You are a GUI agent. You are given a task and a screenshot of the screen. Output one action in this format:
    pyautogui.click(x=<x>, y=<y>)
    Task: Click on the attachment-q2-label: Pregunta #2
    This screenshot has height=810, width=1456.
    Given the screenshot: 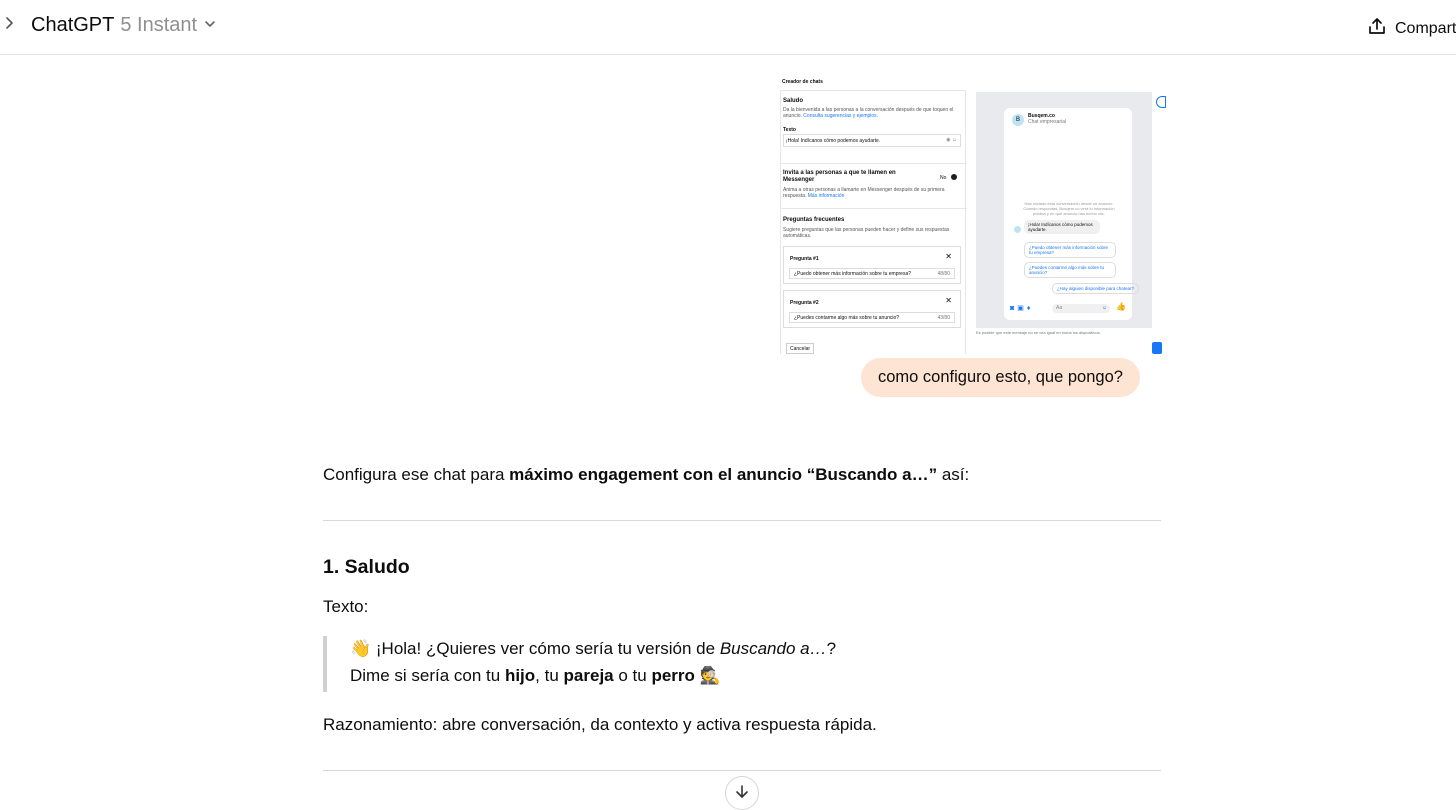 What is the action you would take?
    pyautogui.click(x=804, y=303)
    